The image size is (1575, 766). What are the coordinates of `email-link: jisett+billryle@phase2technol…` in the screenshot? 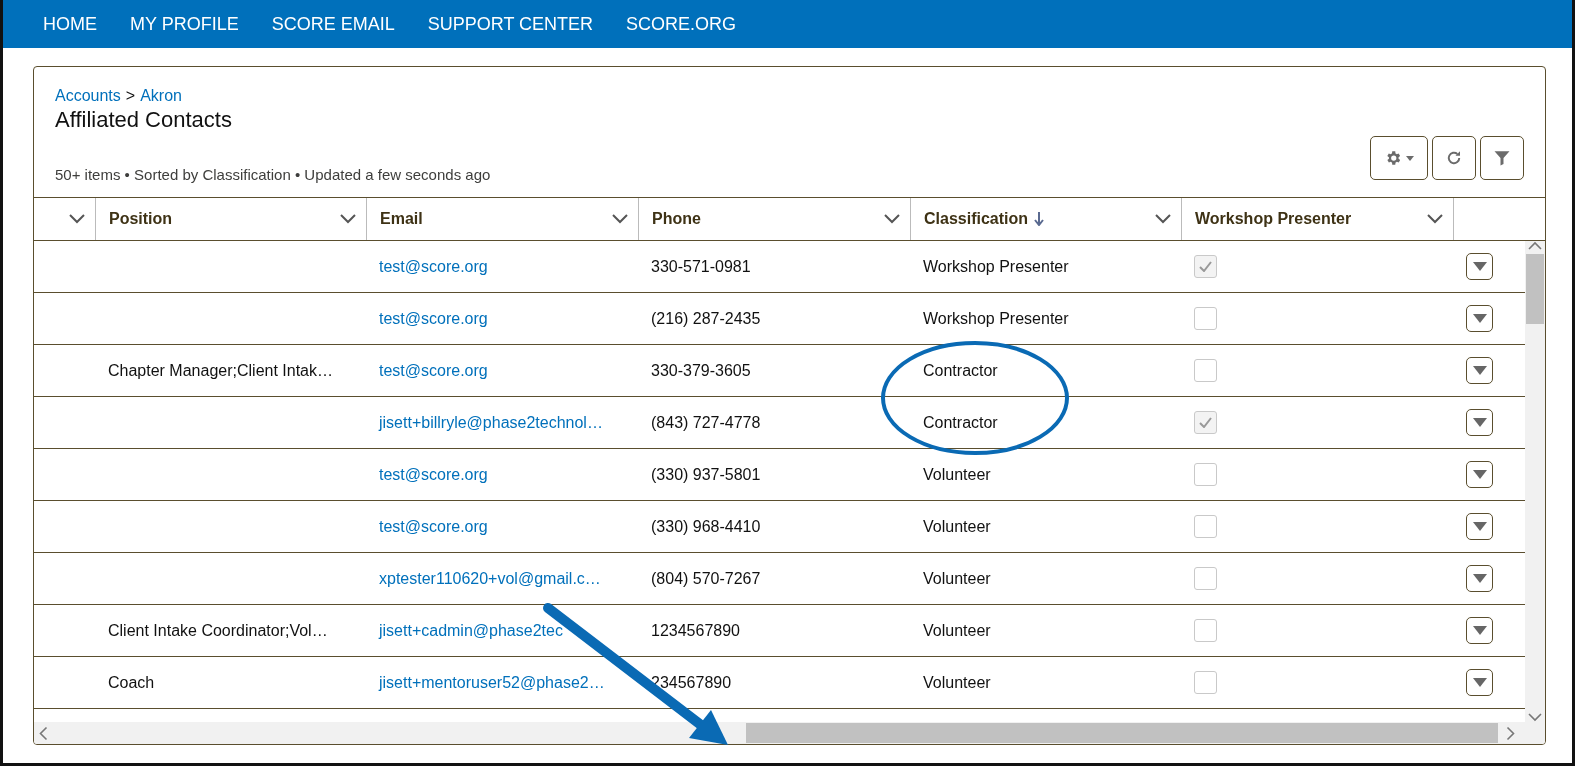 It's located at (503, 422).